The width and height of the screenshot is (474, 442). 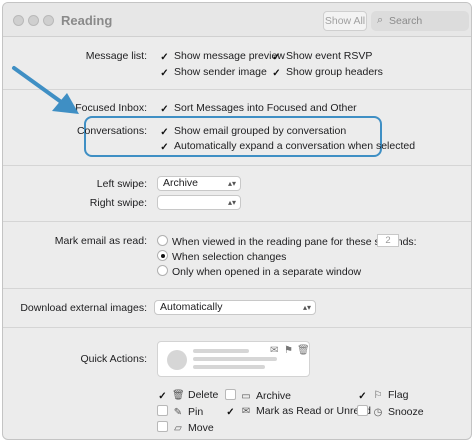 What do you see at coordinates (246, 411) in the screenshot?
I see `envelope-icon: ✉` at bounding box center [246, 411].